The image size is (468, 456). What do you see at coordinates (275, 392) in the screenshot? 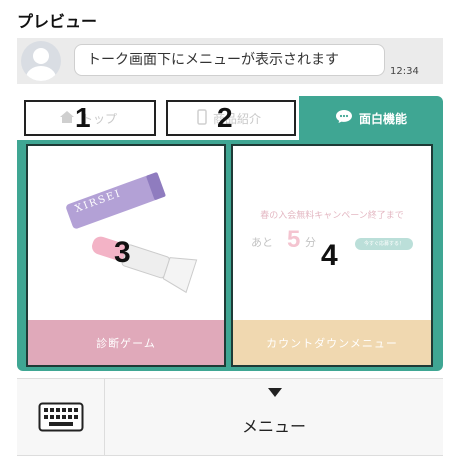
I see `chevron-down-icon` at bounding box center [275, 392].